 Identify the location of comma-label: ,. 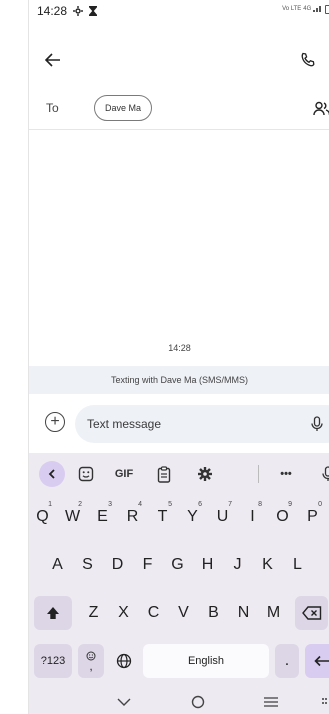
(91, 666).